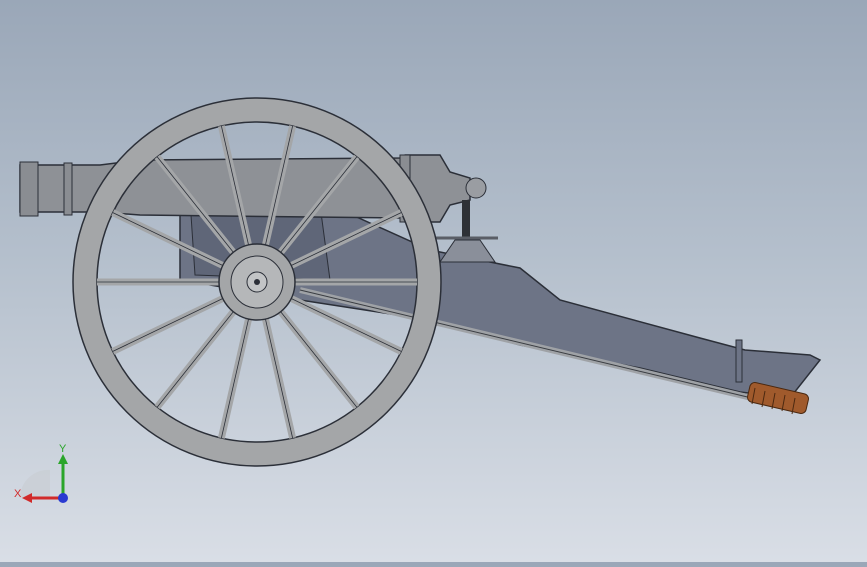 This screenshot has height=567, width=867. Describe the element at coordinates (63, 449) in the screenshot. I see `y-axis-label: Y` at that location.